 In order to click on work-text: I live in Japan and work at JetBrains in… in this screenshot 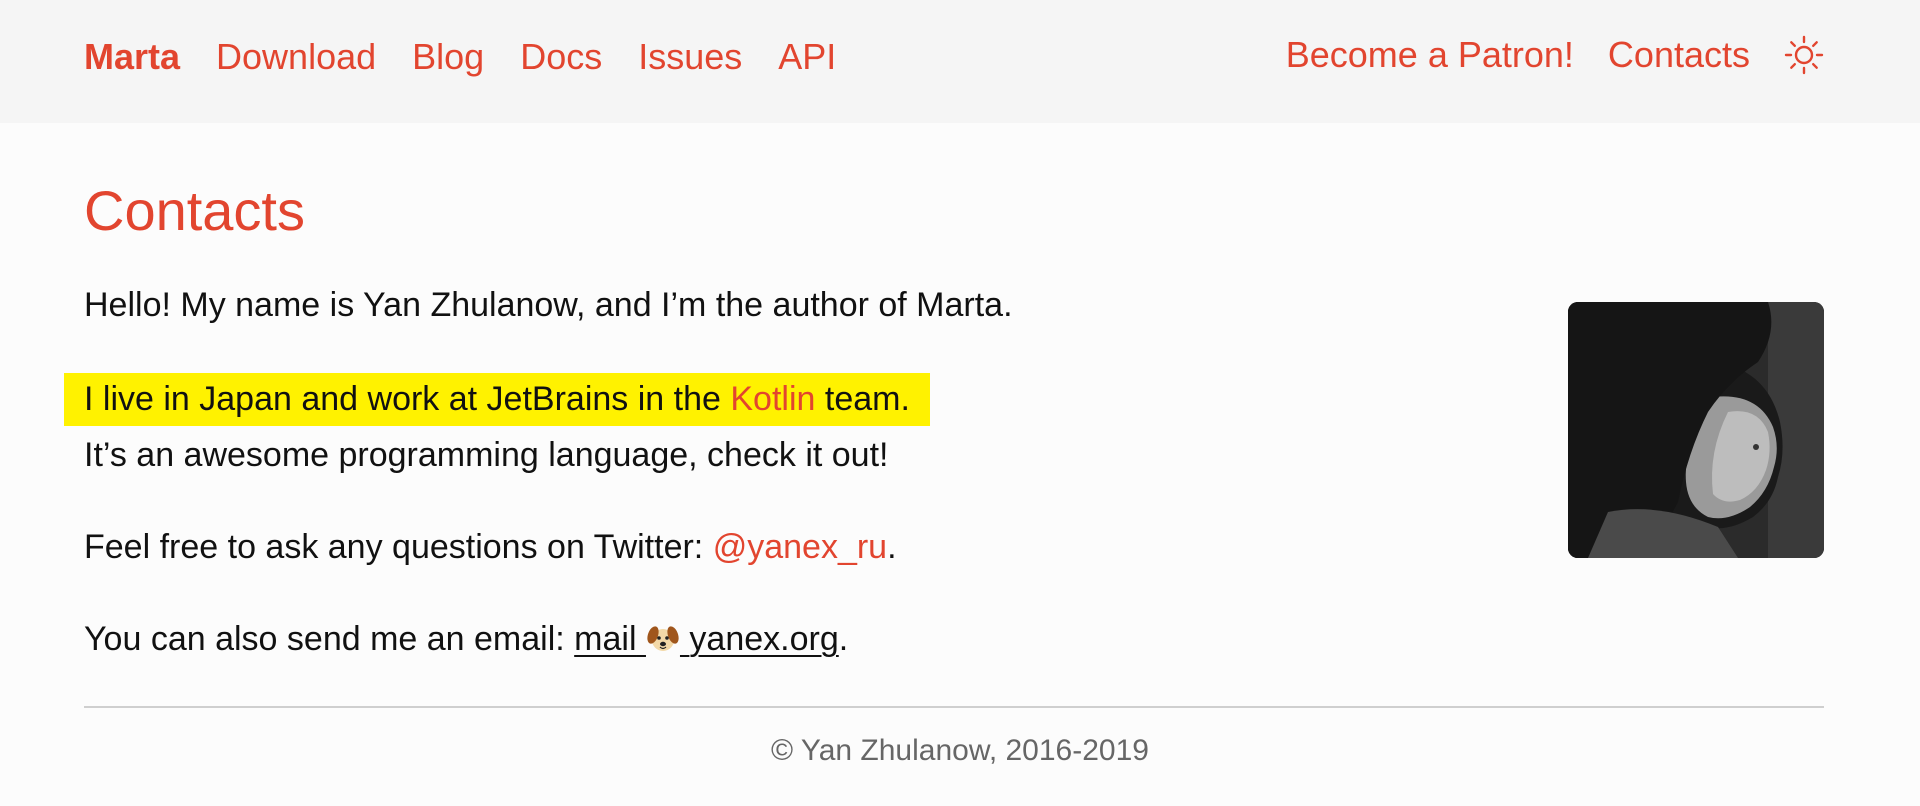, I will do `click(407, 399)`.